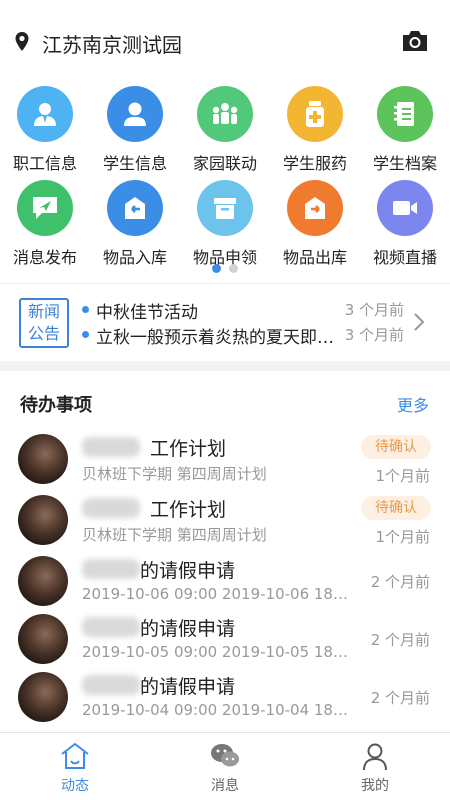  What do you see at coordinates (217, 652) in the screenshot?
I see `todo-subtitle: 2019-10-05 09:00 2019-10-05 18:00` at bounding box center [217, 652].